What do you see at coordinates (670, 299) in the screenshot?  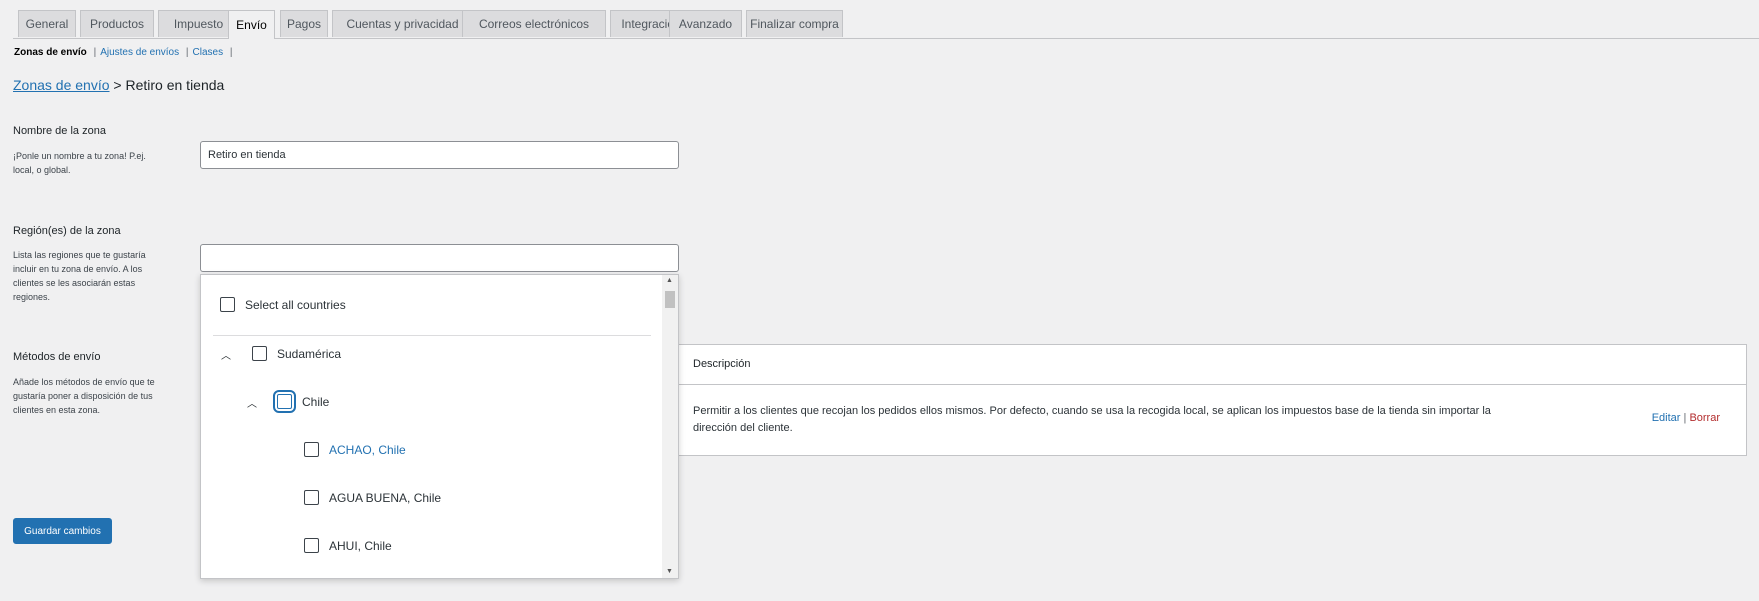 I see `scrollbar-thumb` at bounding box center [670, 299].